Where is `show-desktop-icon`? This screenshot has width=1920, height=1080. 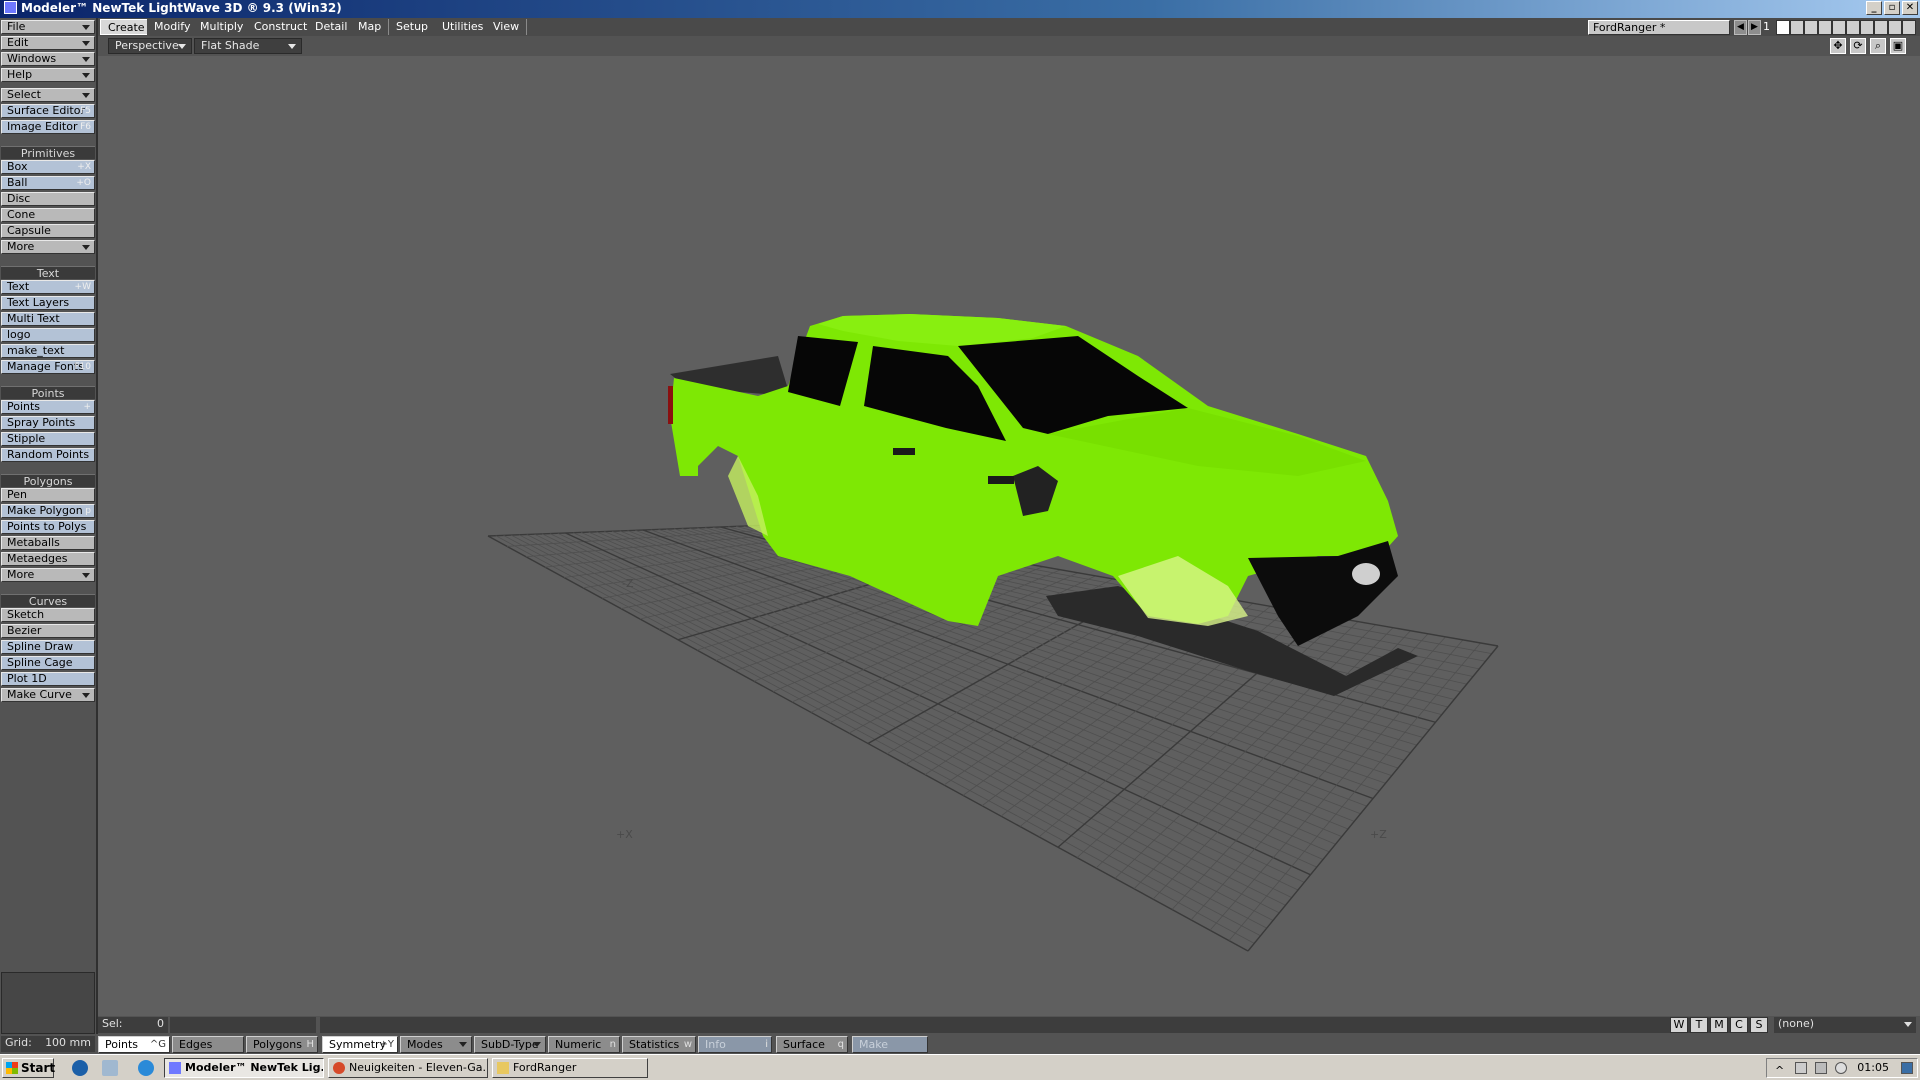
show-desktop-icon is located at coordinates (110, 1068).